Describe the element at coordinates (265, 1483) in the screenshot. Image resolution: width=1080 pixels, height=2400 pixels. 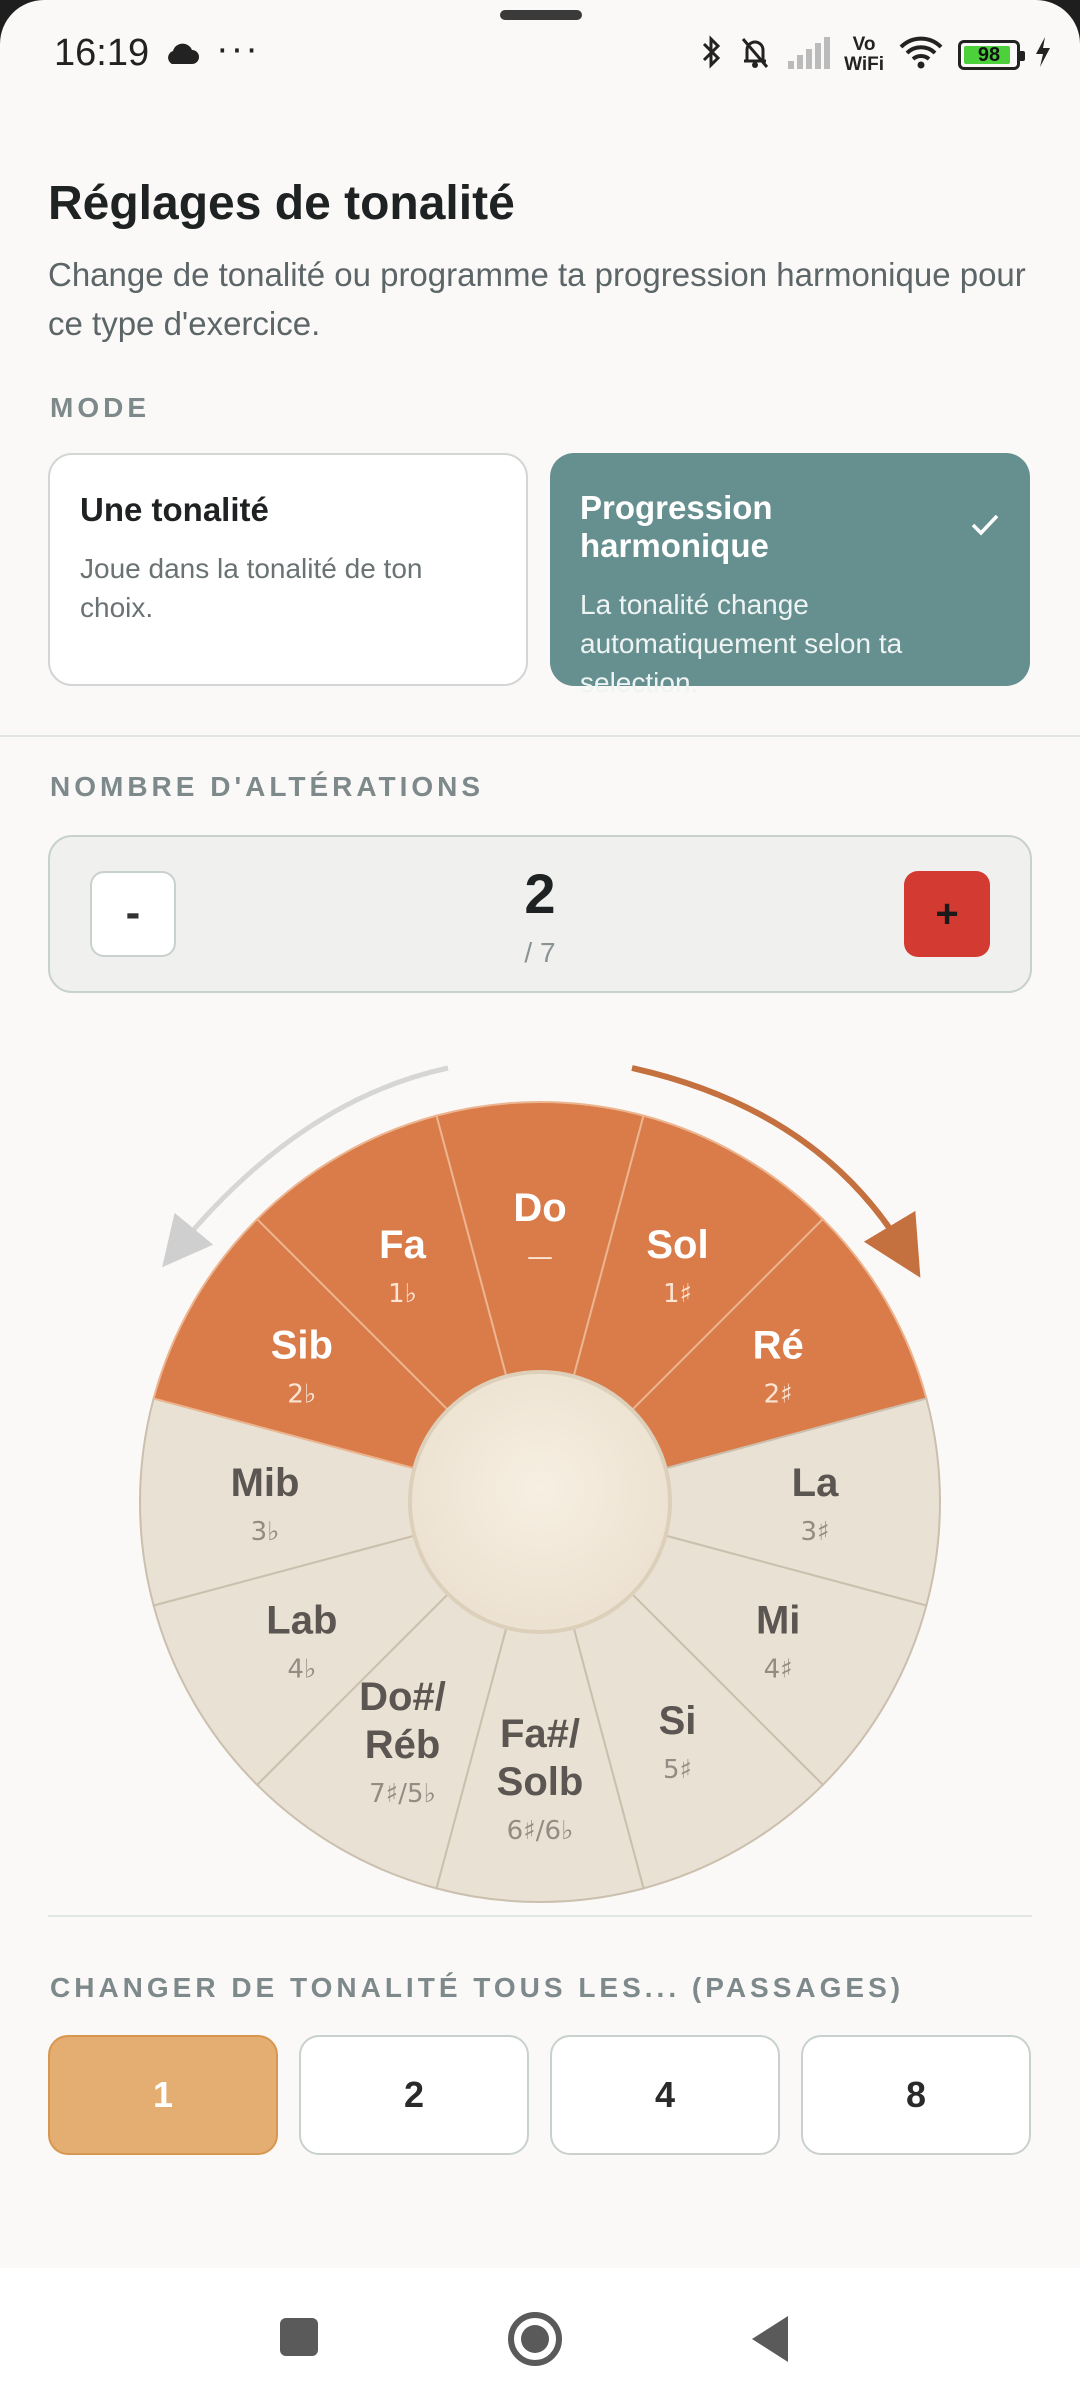
I see `key-name: Mib` at that location.